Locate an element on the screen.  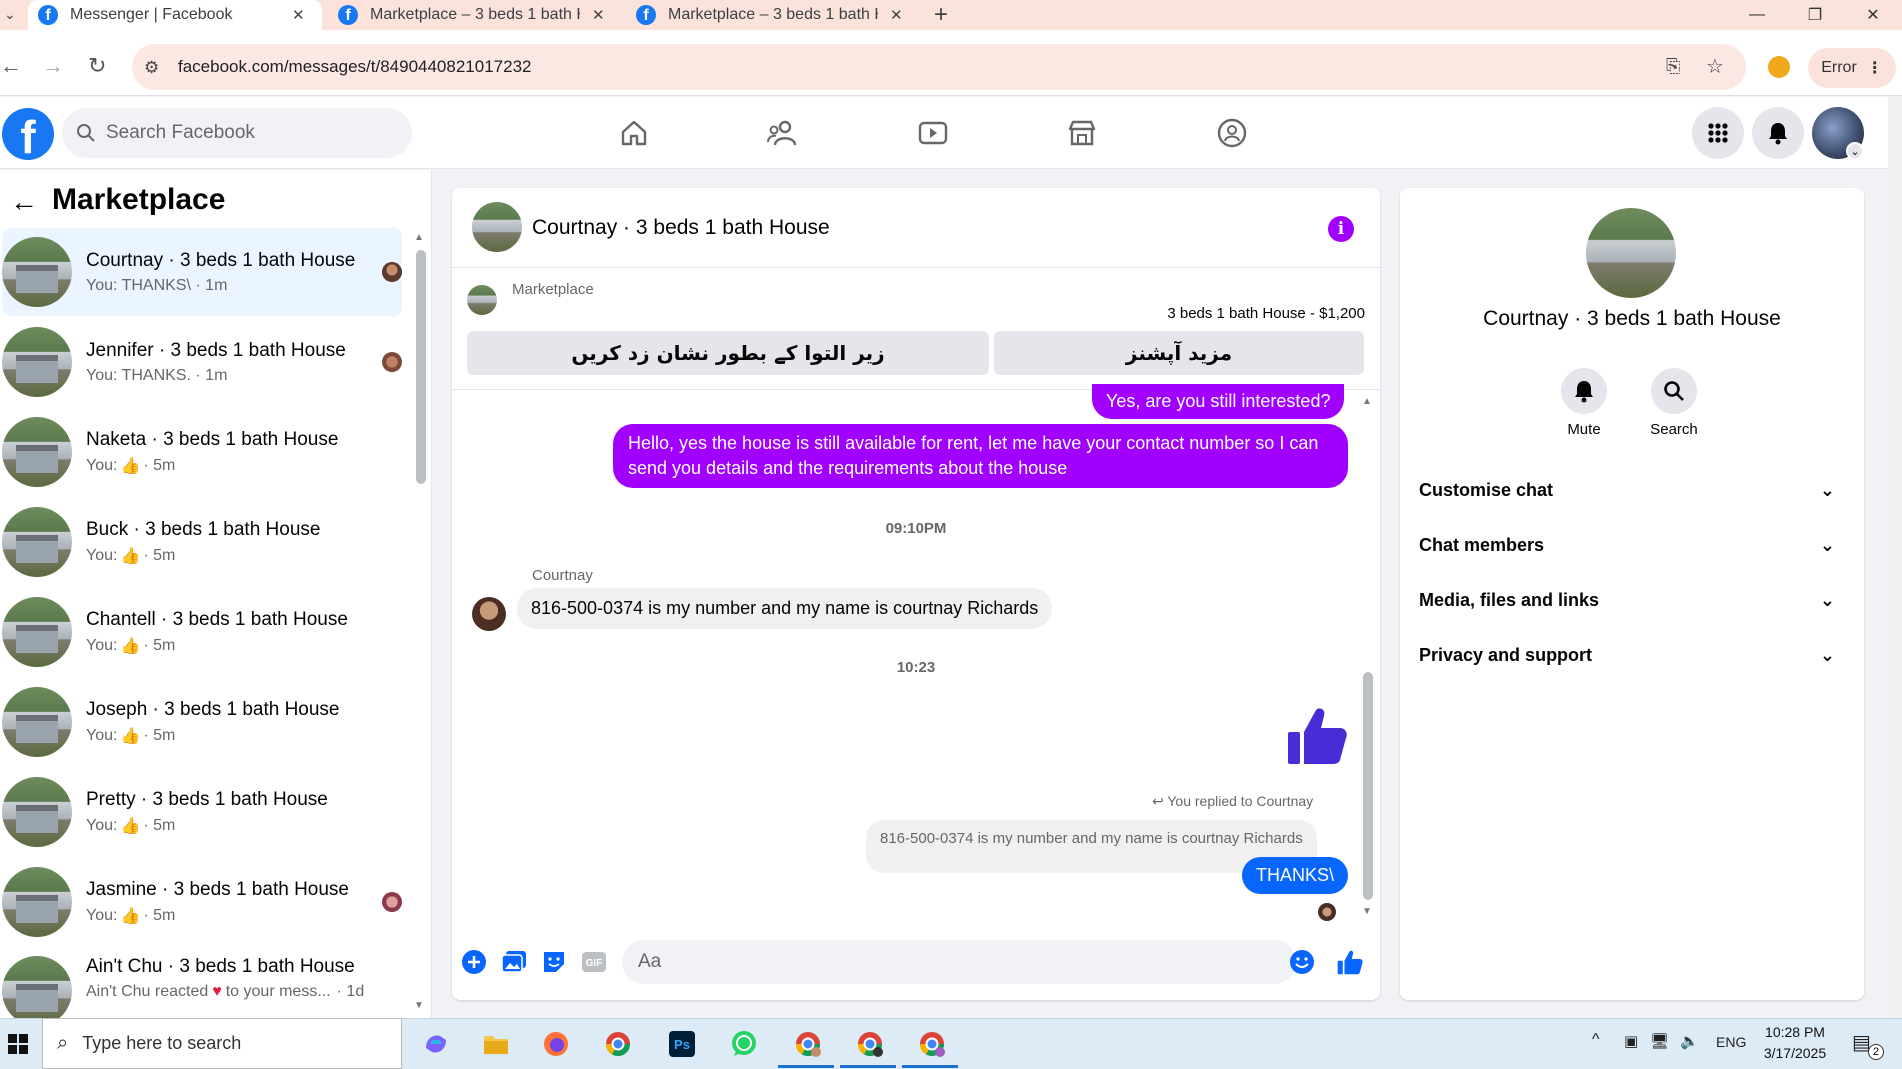
bookmark-star-icon: ☆ is located at coordinates (1715, 66).